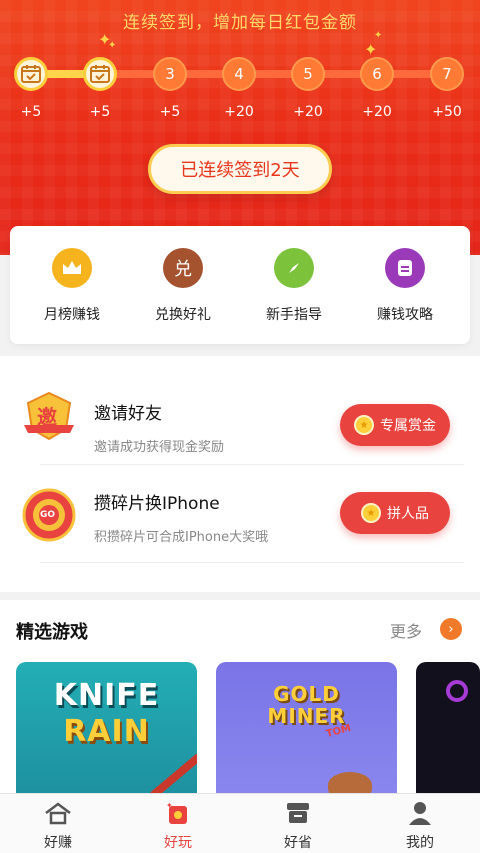  I want to click on document-icon, so click(405, 268).